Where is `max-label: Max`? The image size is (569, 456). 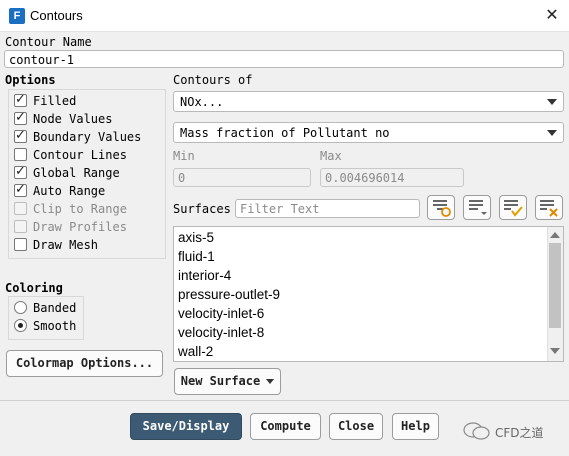
max-label: Max is located at coordinates (331, 156).